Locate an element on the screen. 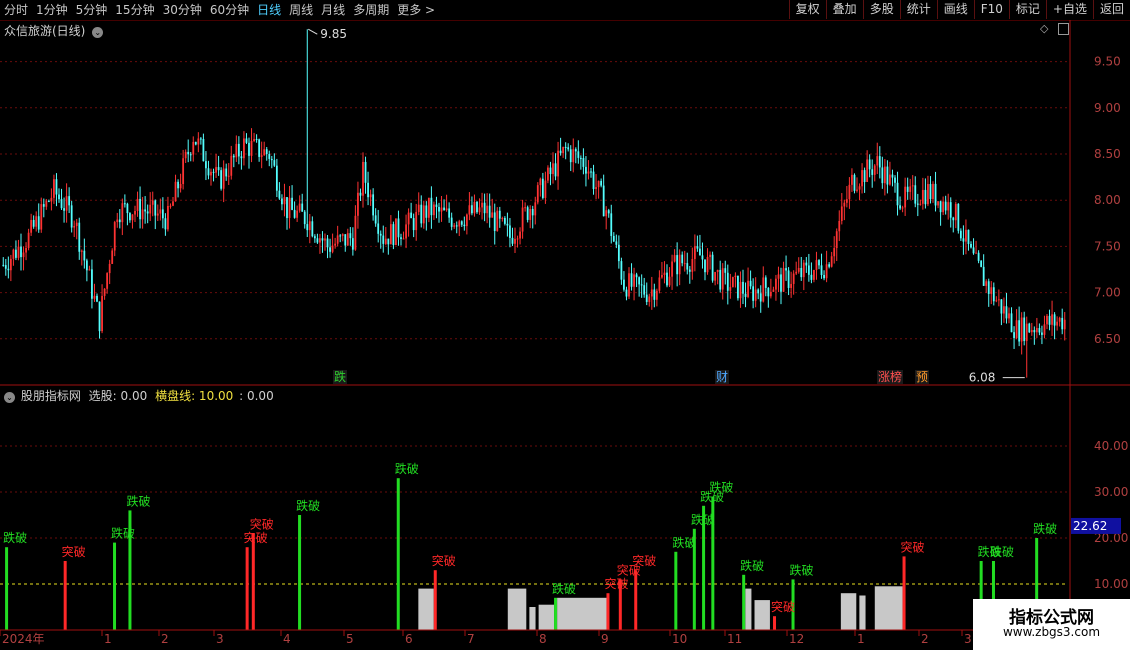  period-tab-1: 1分钟 is located at coordinates (52, 10).